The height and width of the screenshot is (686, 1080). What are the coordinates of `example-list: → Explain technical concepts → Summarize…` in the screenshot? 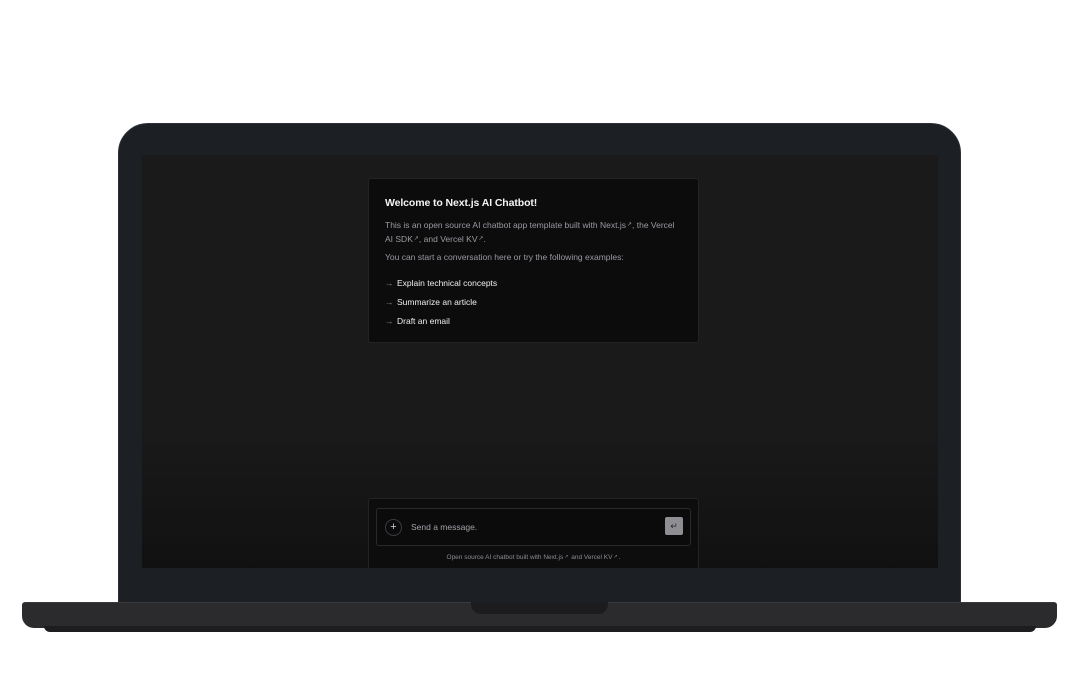 It's located at (533, 301).